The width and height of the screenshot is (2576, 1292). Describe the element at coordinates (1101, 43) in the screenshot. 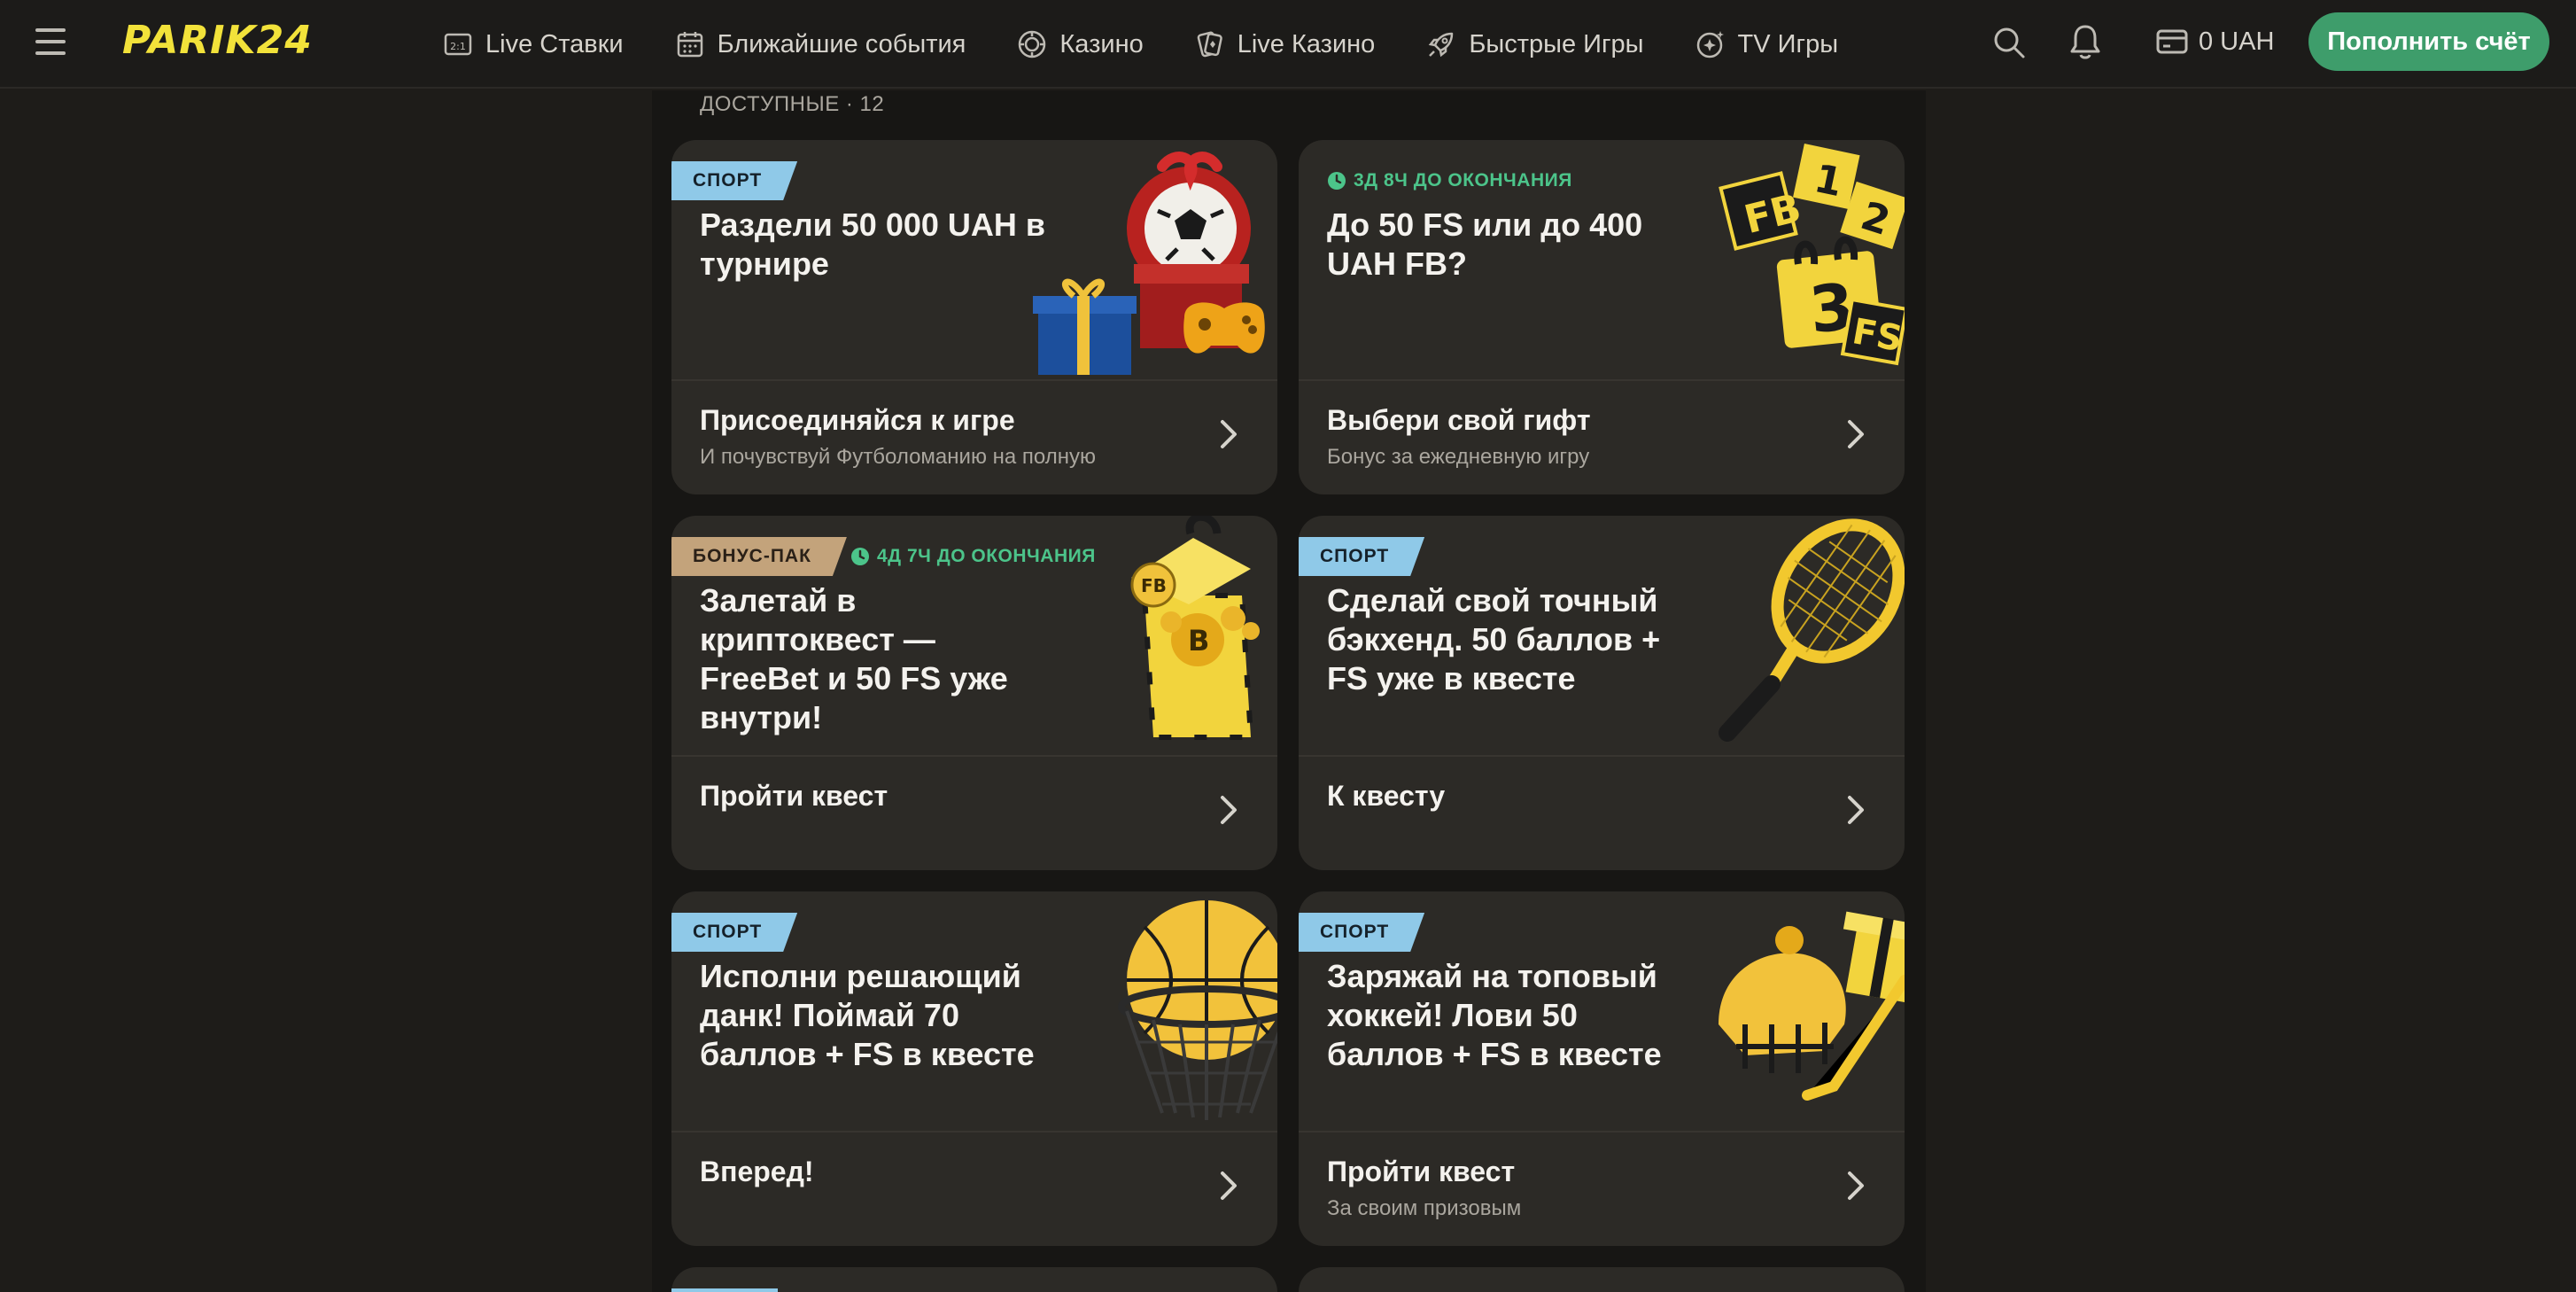

I see `nav-label: Казино` at that location.